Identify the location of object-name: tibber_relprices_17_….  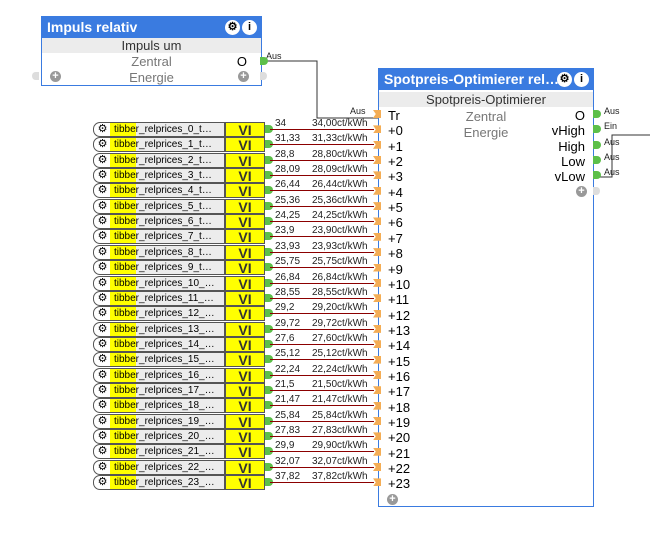
(167, 390).